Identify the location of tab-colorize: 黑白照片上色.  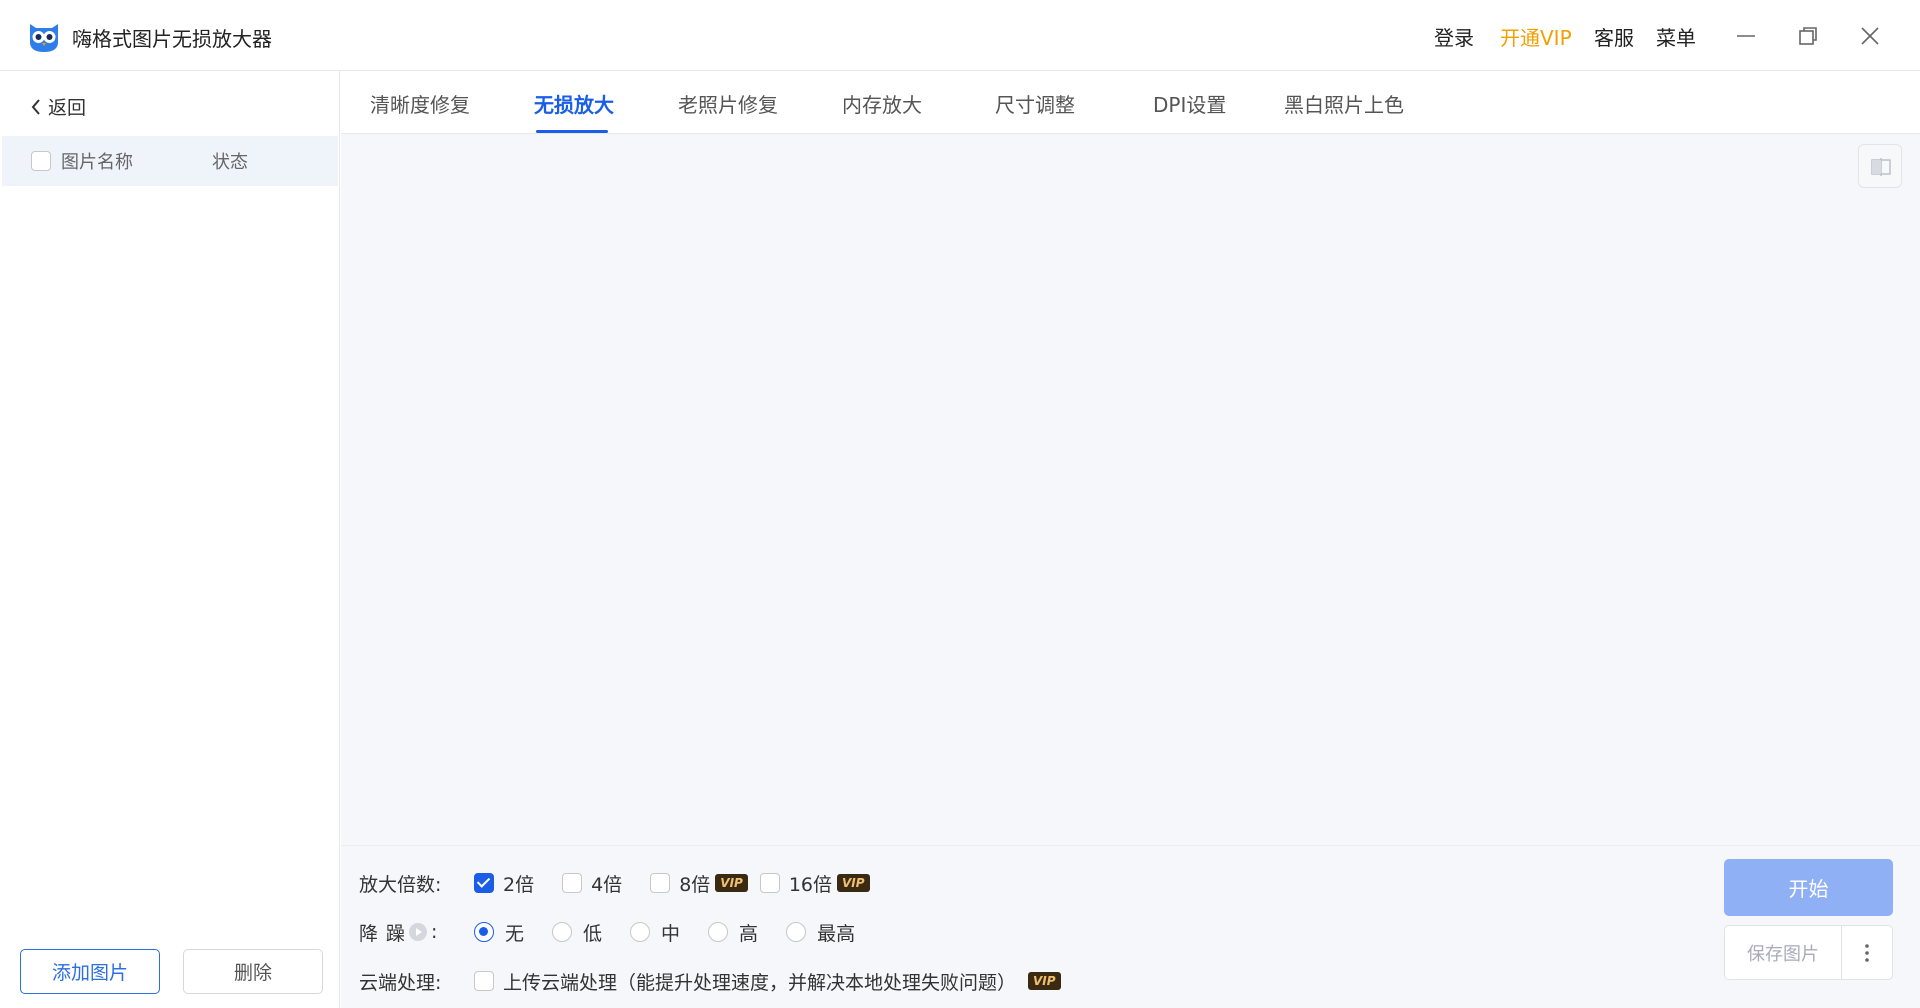
(1344, 103).